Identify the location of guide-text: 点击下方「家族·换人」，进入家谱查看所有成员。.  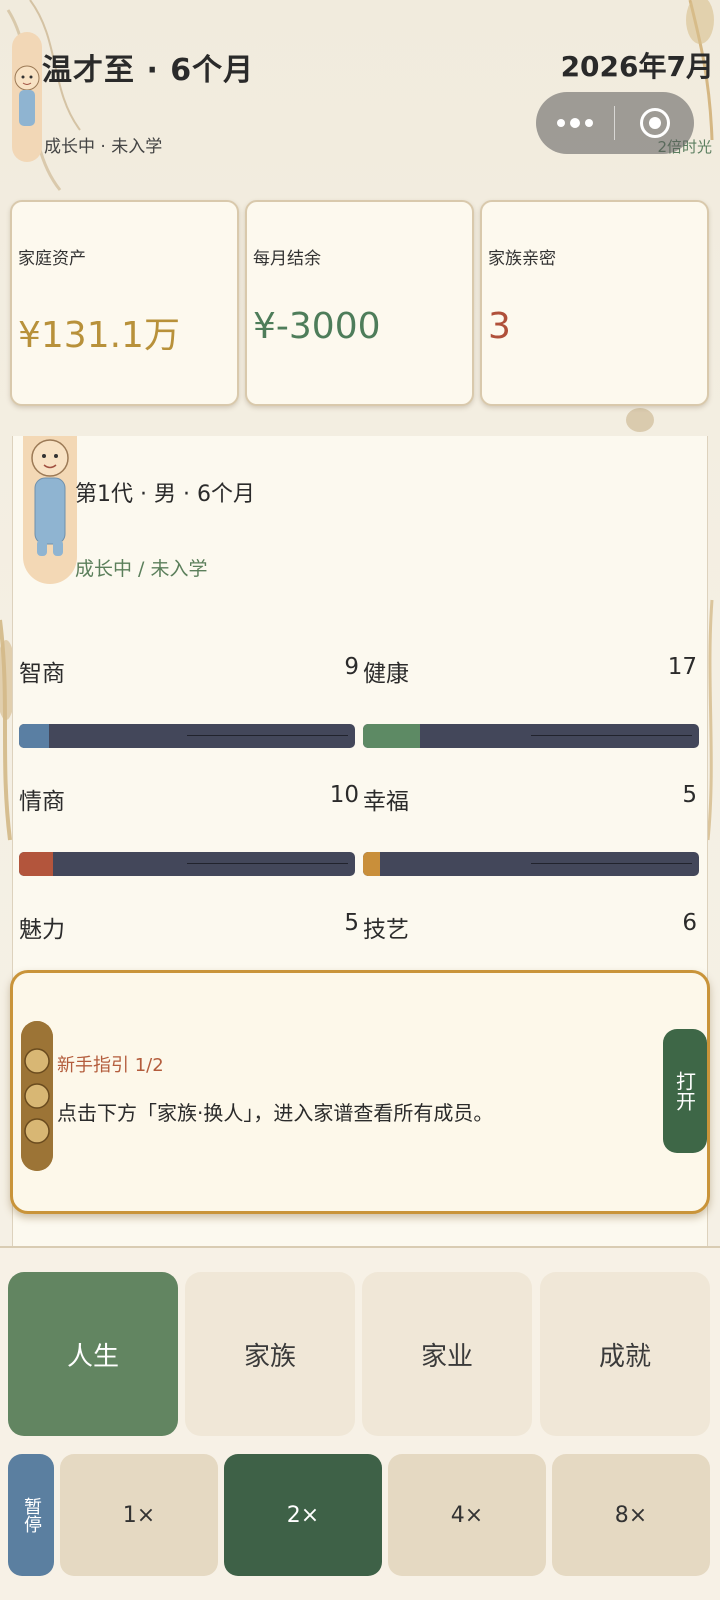
(275, 1113).